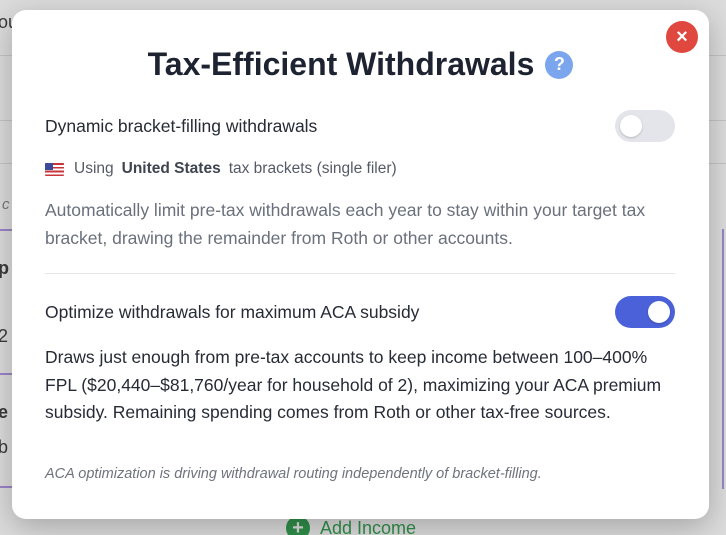 The width and height of the screenshot is (726, 535). What do you see at coordinates (4, 336) in the screenshot?
I see `background-text: 2` at bounding box center [4, 336].